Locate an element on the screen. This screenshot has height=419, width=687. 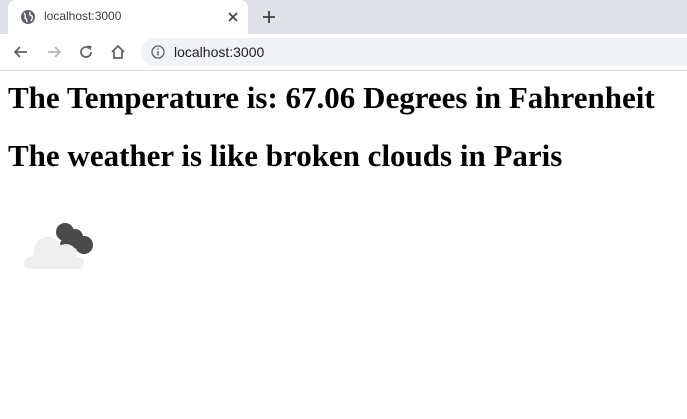
new-tab-icon is located at coordinates (269, 17).